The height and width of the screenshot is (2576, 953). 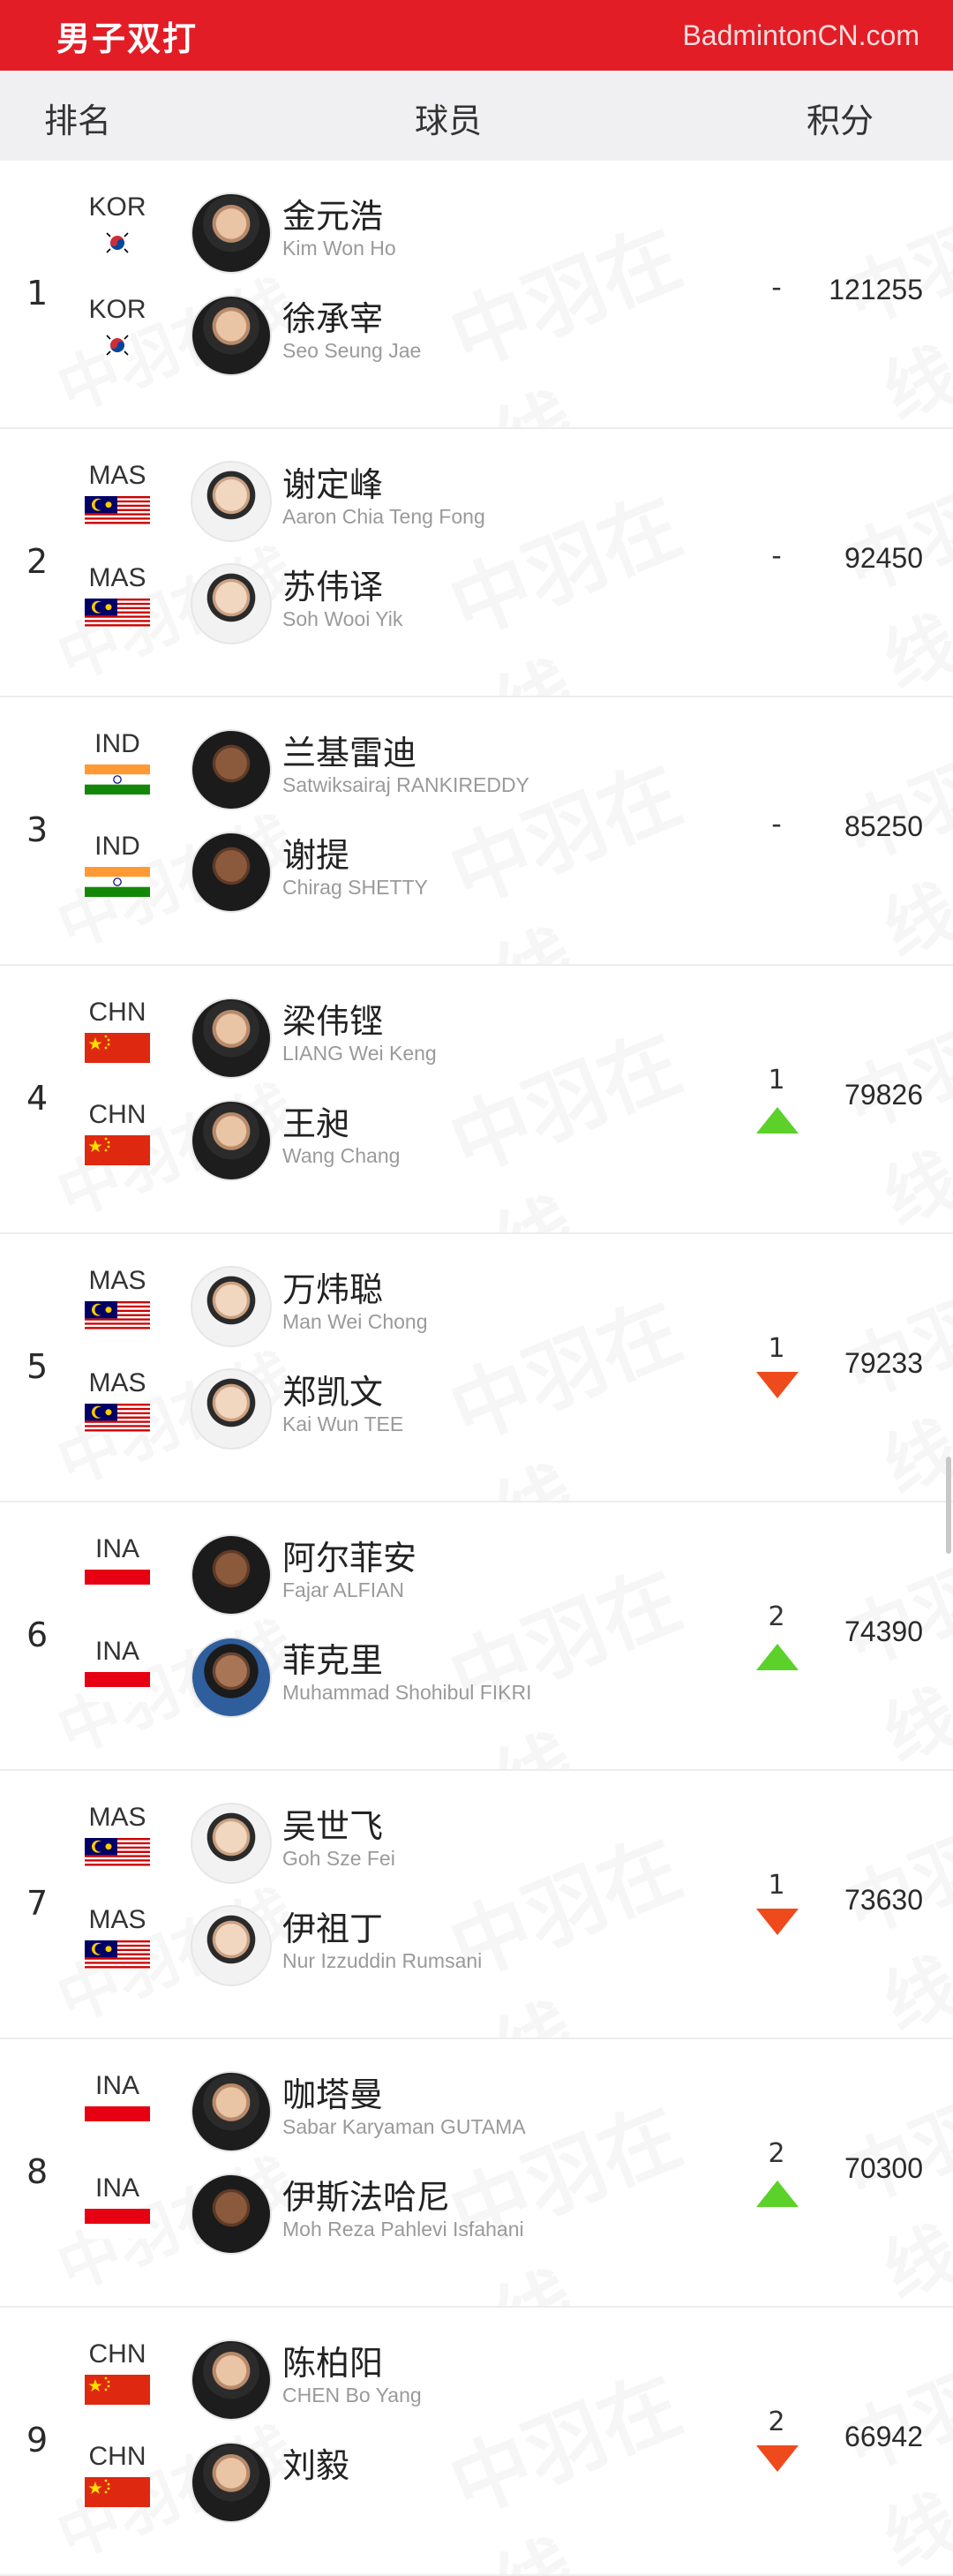 I want to click on player-name-english: Sabar Karyaman GUTAMA, so click(x=404, y=2127).